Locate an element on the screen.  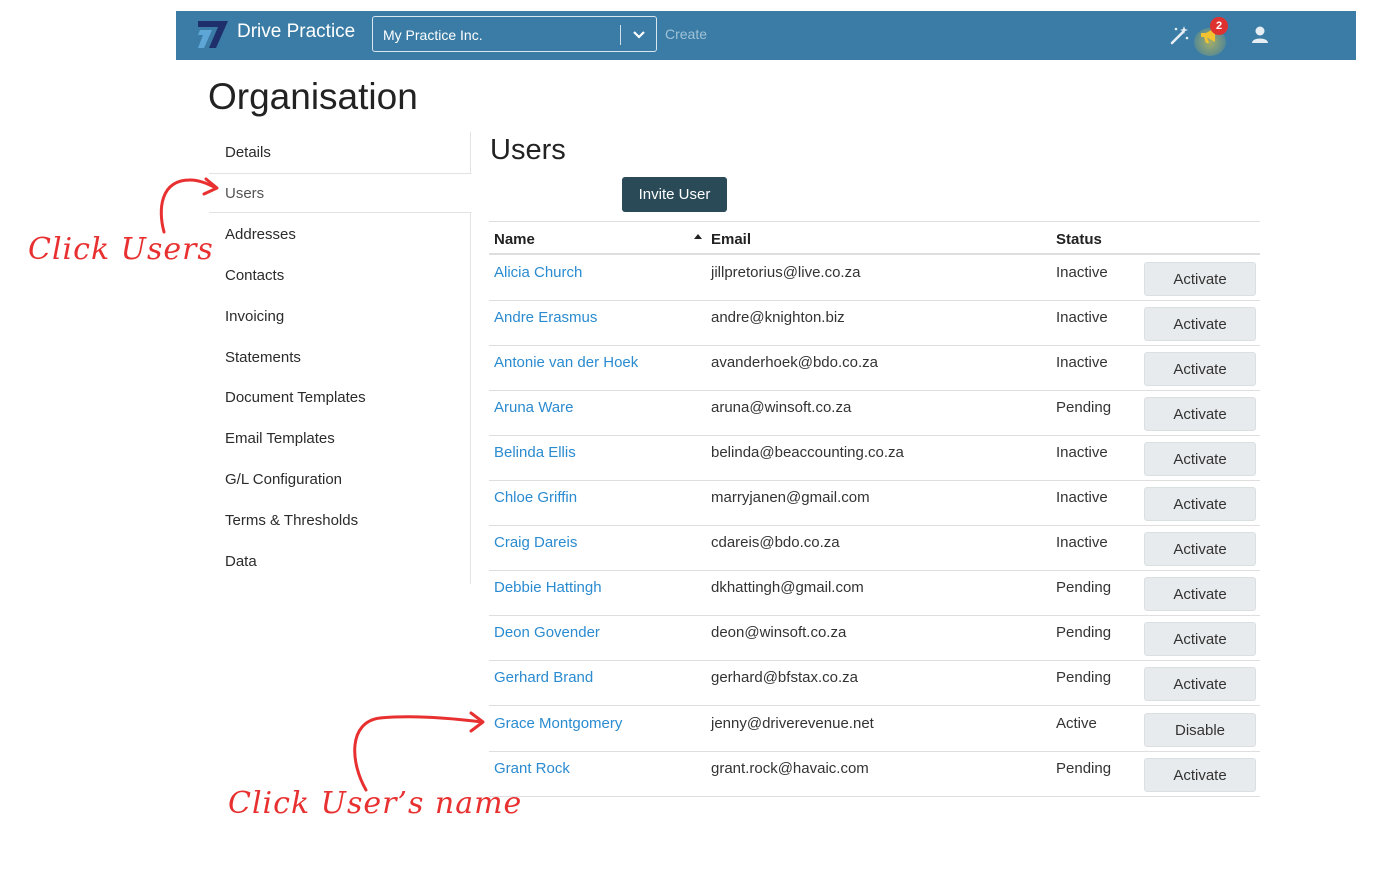
column-header-email: Email is located at coordinates (731, 239).